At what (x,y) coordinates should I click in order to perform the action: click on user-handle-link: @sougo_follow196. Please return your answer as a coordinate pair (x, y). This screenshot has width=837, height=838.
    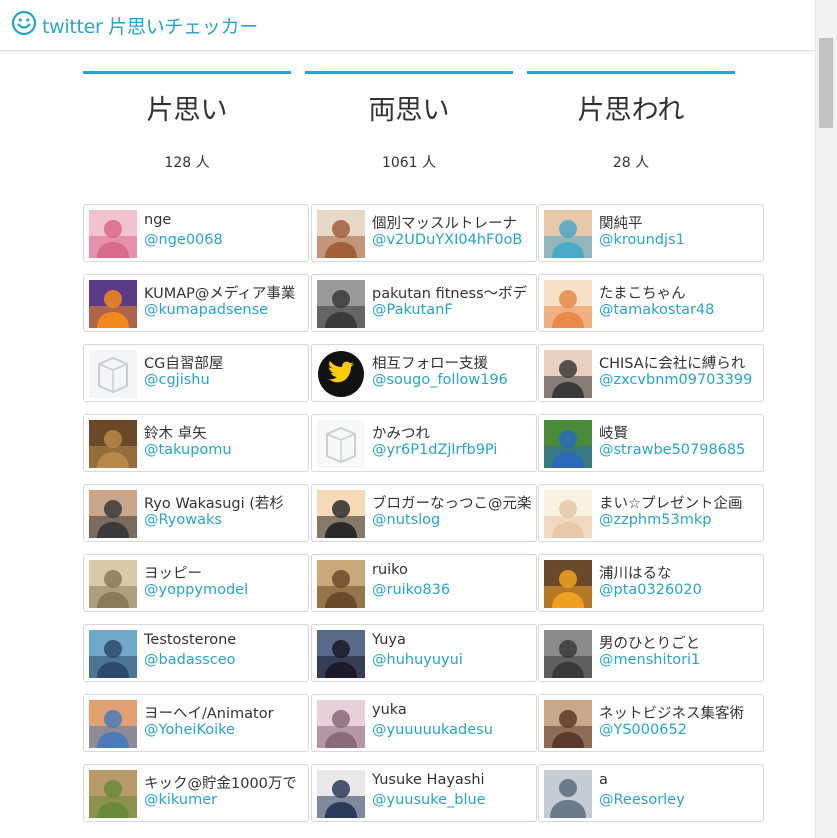
    Looking at the image, I should click on (453, 380).